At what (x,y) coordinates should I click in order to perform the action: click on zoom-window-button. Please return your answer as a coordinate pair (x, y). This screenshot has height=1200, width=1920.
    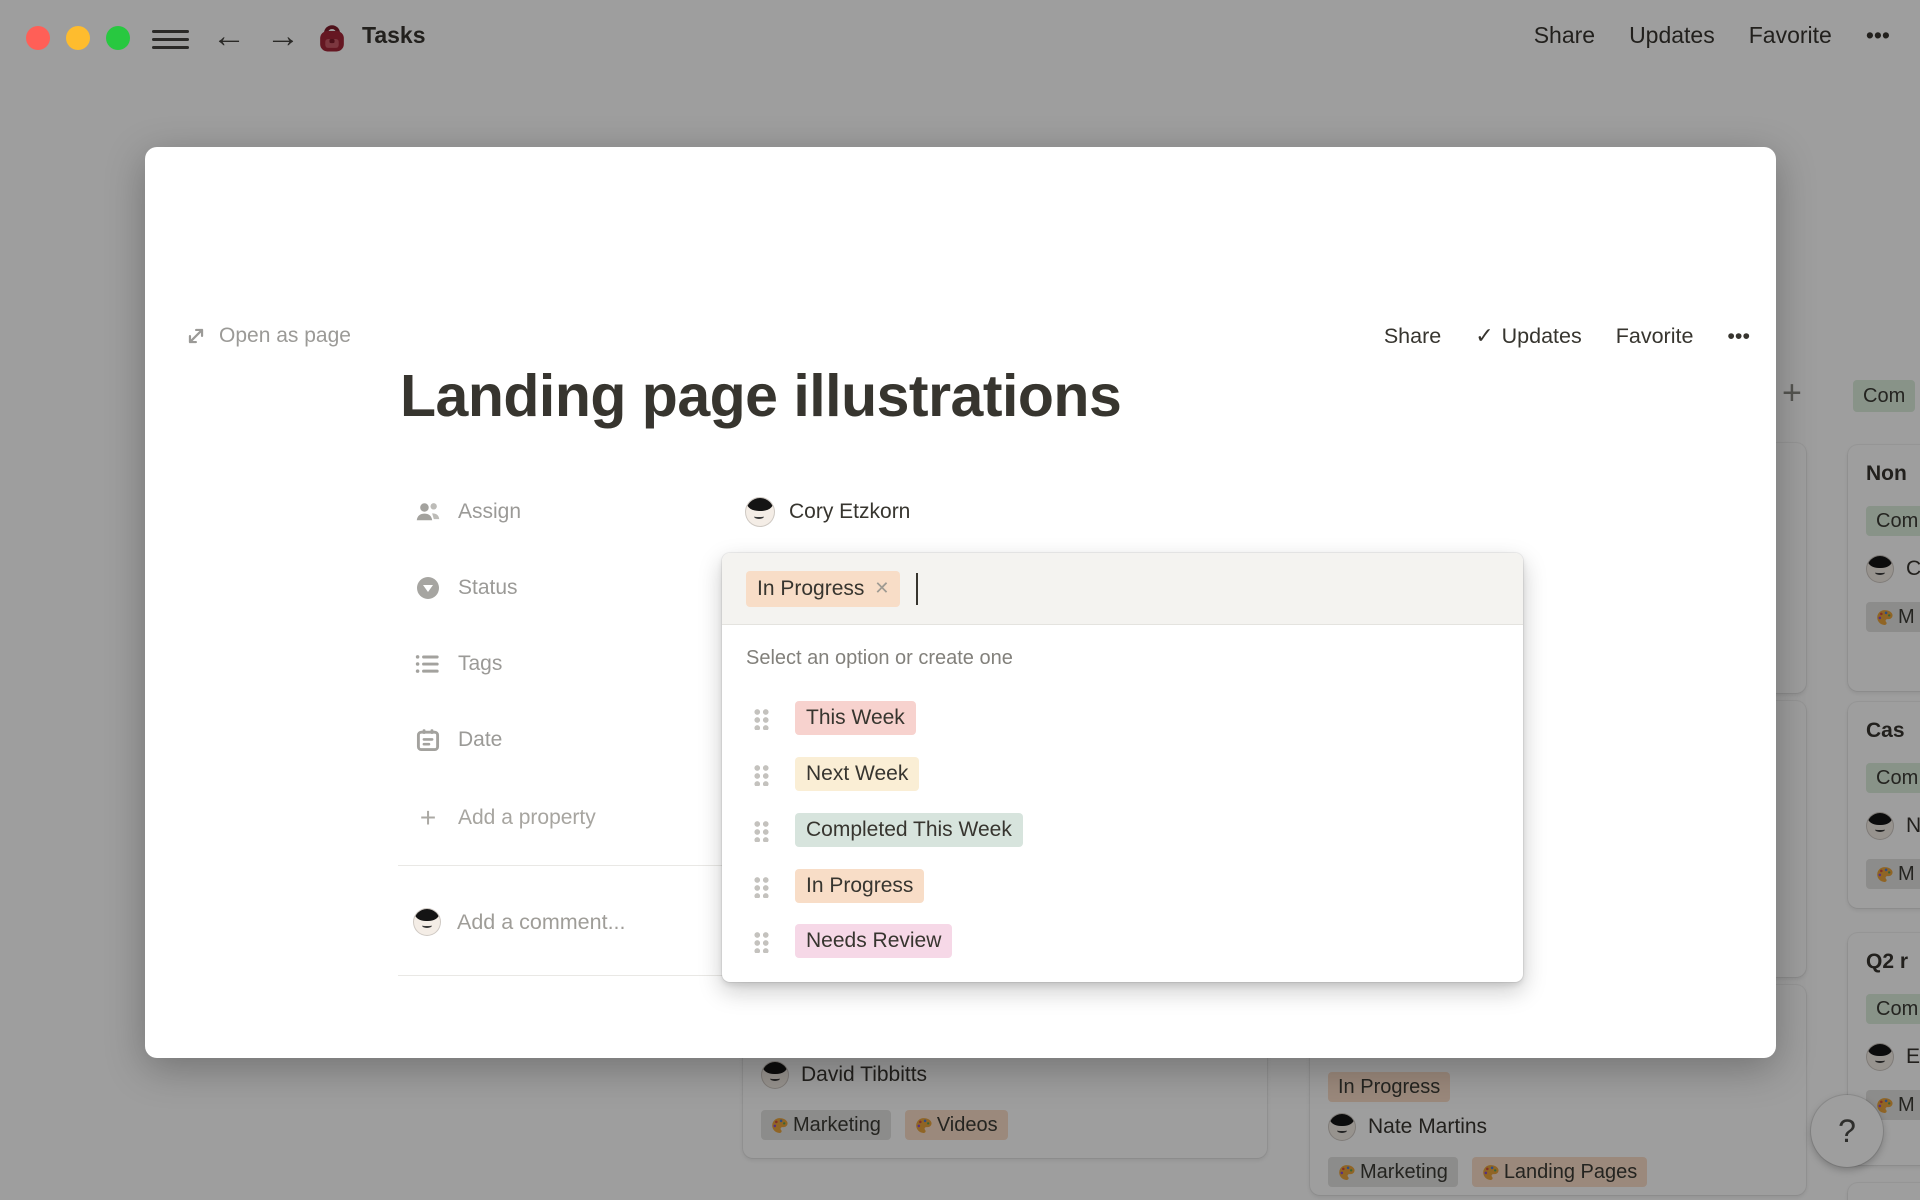
    Looking at the image, I should click on (118, 38).